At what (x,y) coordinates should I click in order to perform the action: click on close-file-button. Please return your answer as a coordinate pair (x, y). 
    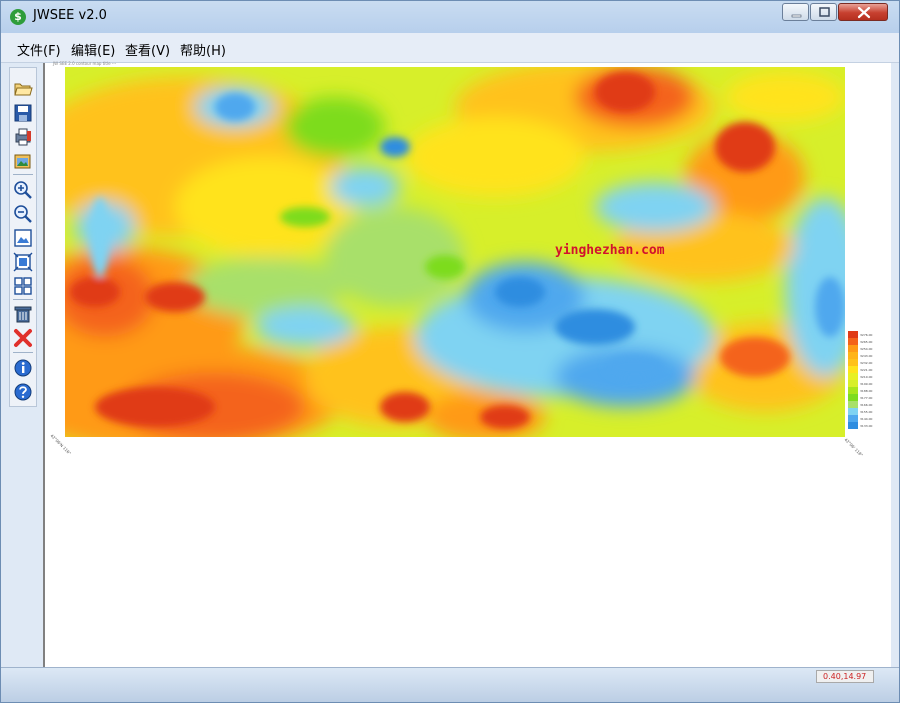
    Looking at the image, I should click on (23, 338).